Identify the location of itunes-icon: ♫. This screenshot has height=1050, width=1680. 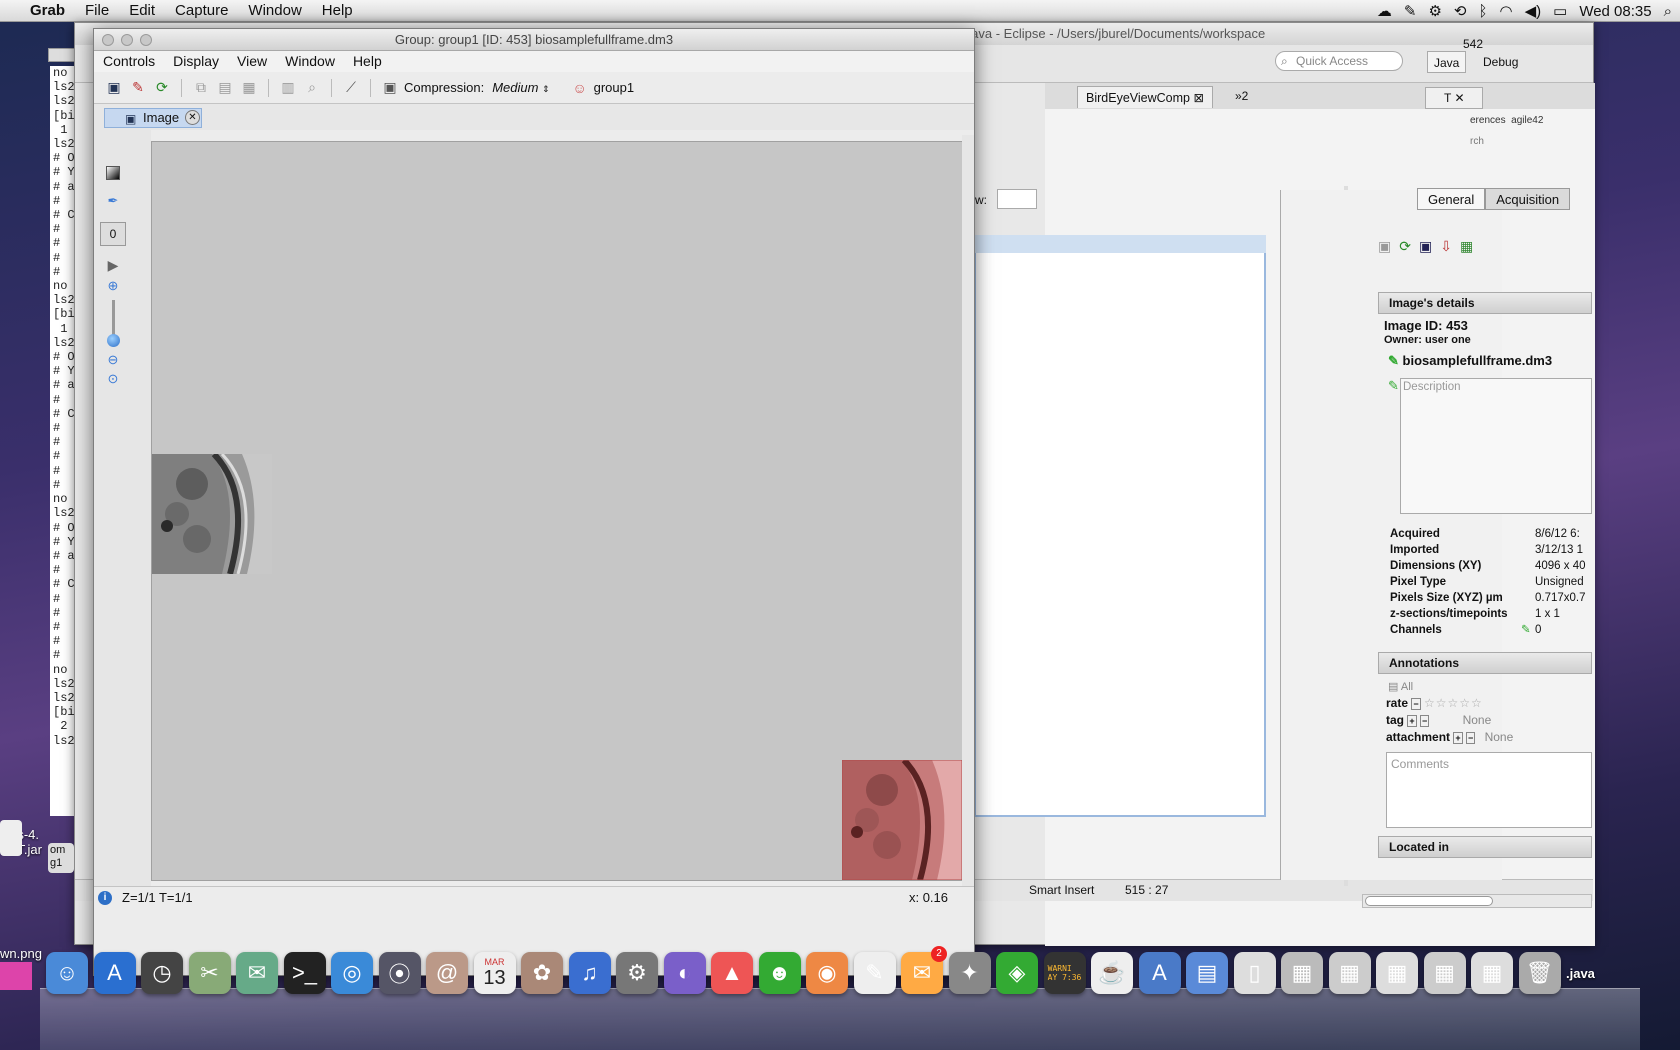
(589, 973).